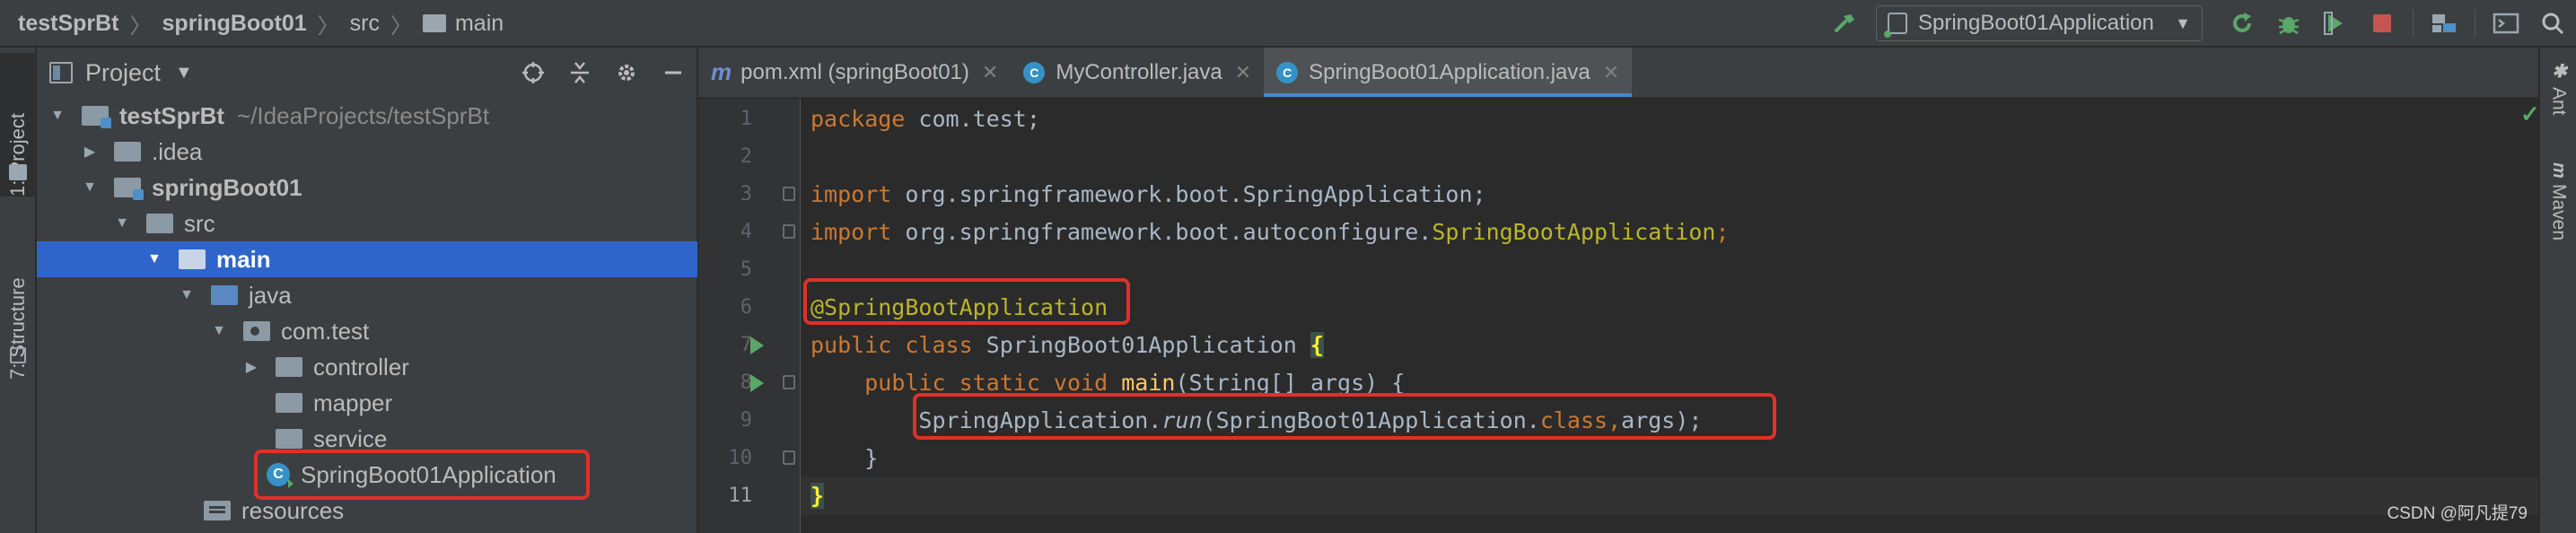 The width and height of the screenshot is (2576, 533). I want to click on code-text: com.test;, so click(973, 119).